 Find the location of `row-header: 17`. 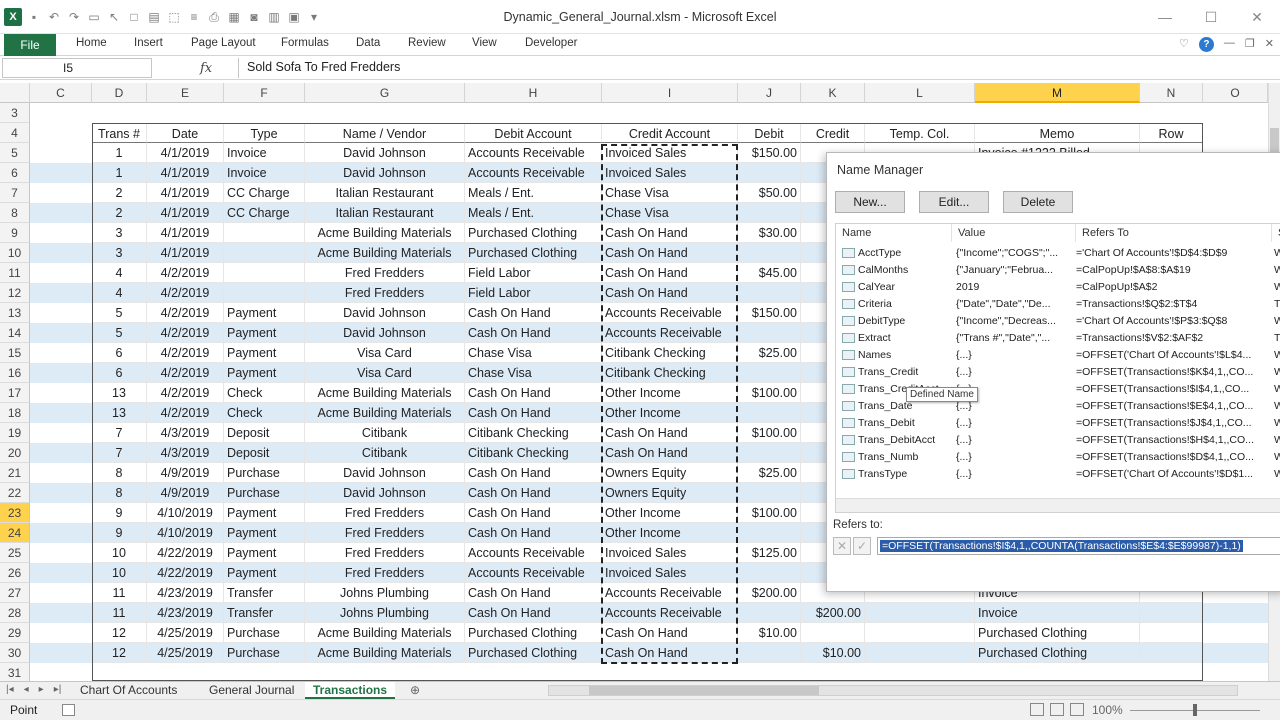

row-header: 17 is located at coordinates (15, 393).